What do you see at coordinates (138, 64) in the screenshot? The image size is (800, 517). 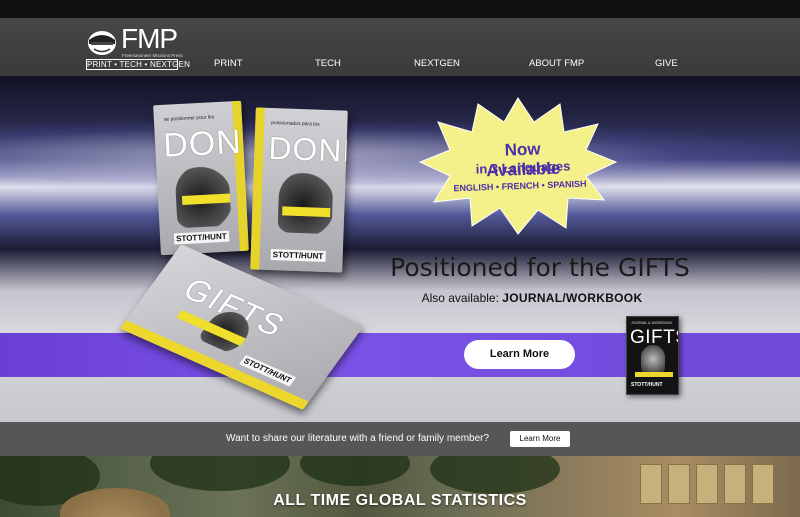 I see `logo-tagline: PRINT • TECH • NEXTGEN` at bounding box center [138, 64].